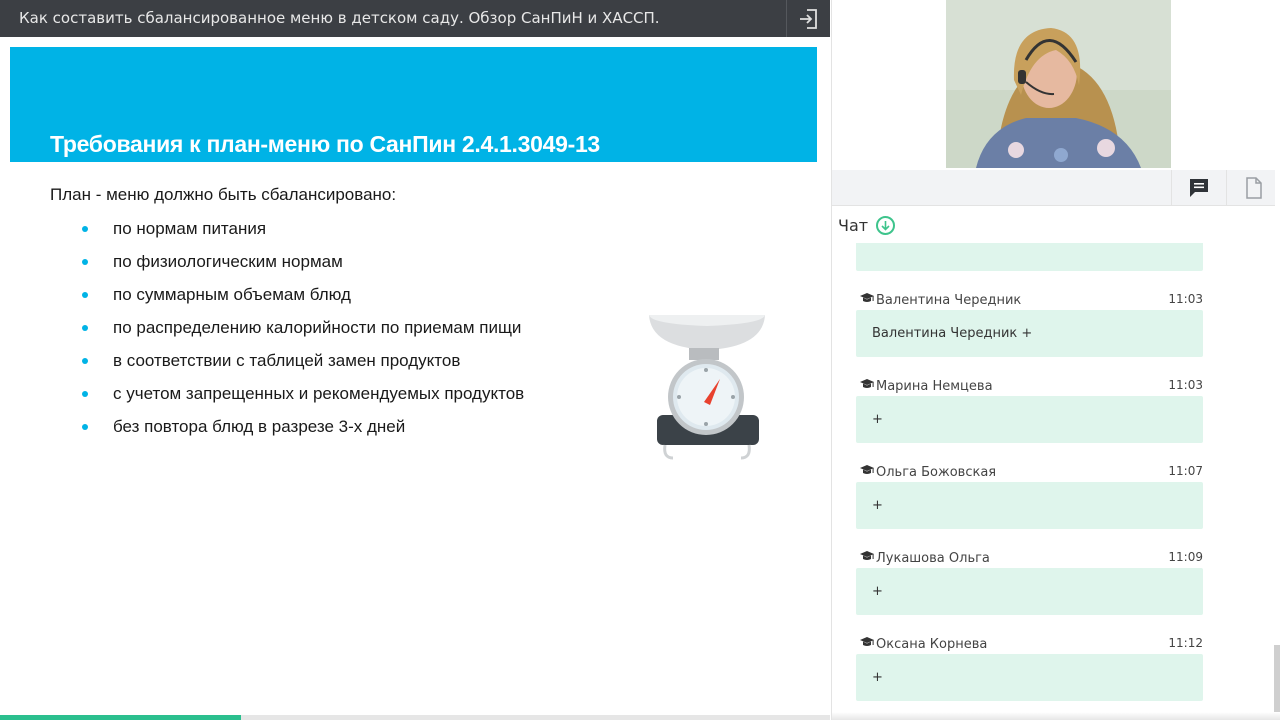  What do you see at coordinates (949, 300) in the screenshot?
I see `chat-author: Валентина Чередник` at bounding box center [949, 300].